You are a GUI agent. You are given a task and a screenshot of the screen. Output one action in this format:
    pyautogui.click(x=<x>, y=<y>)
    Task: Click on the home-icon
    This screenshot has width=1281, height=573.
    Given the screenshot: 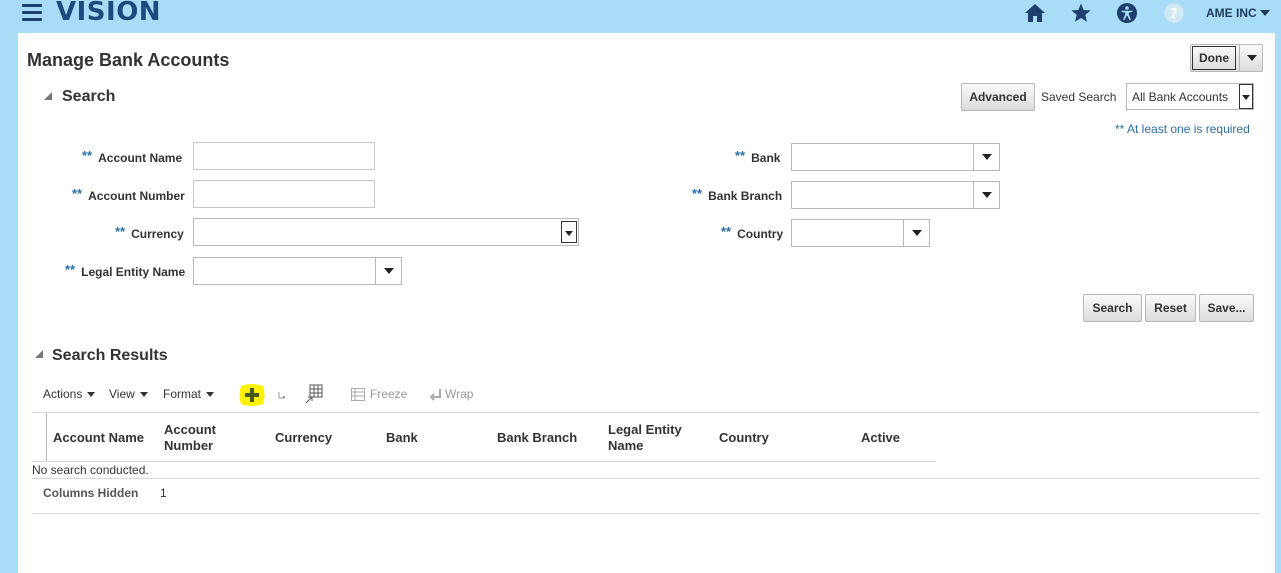 What is the action you would take?
    pyautogui.click(x=1035, y=13)
    